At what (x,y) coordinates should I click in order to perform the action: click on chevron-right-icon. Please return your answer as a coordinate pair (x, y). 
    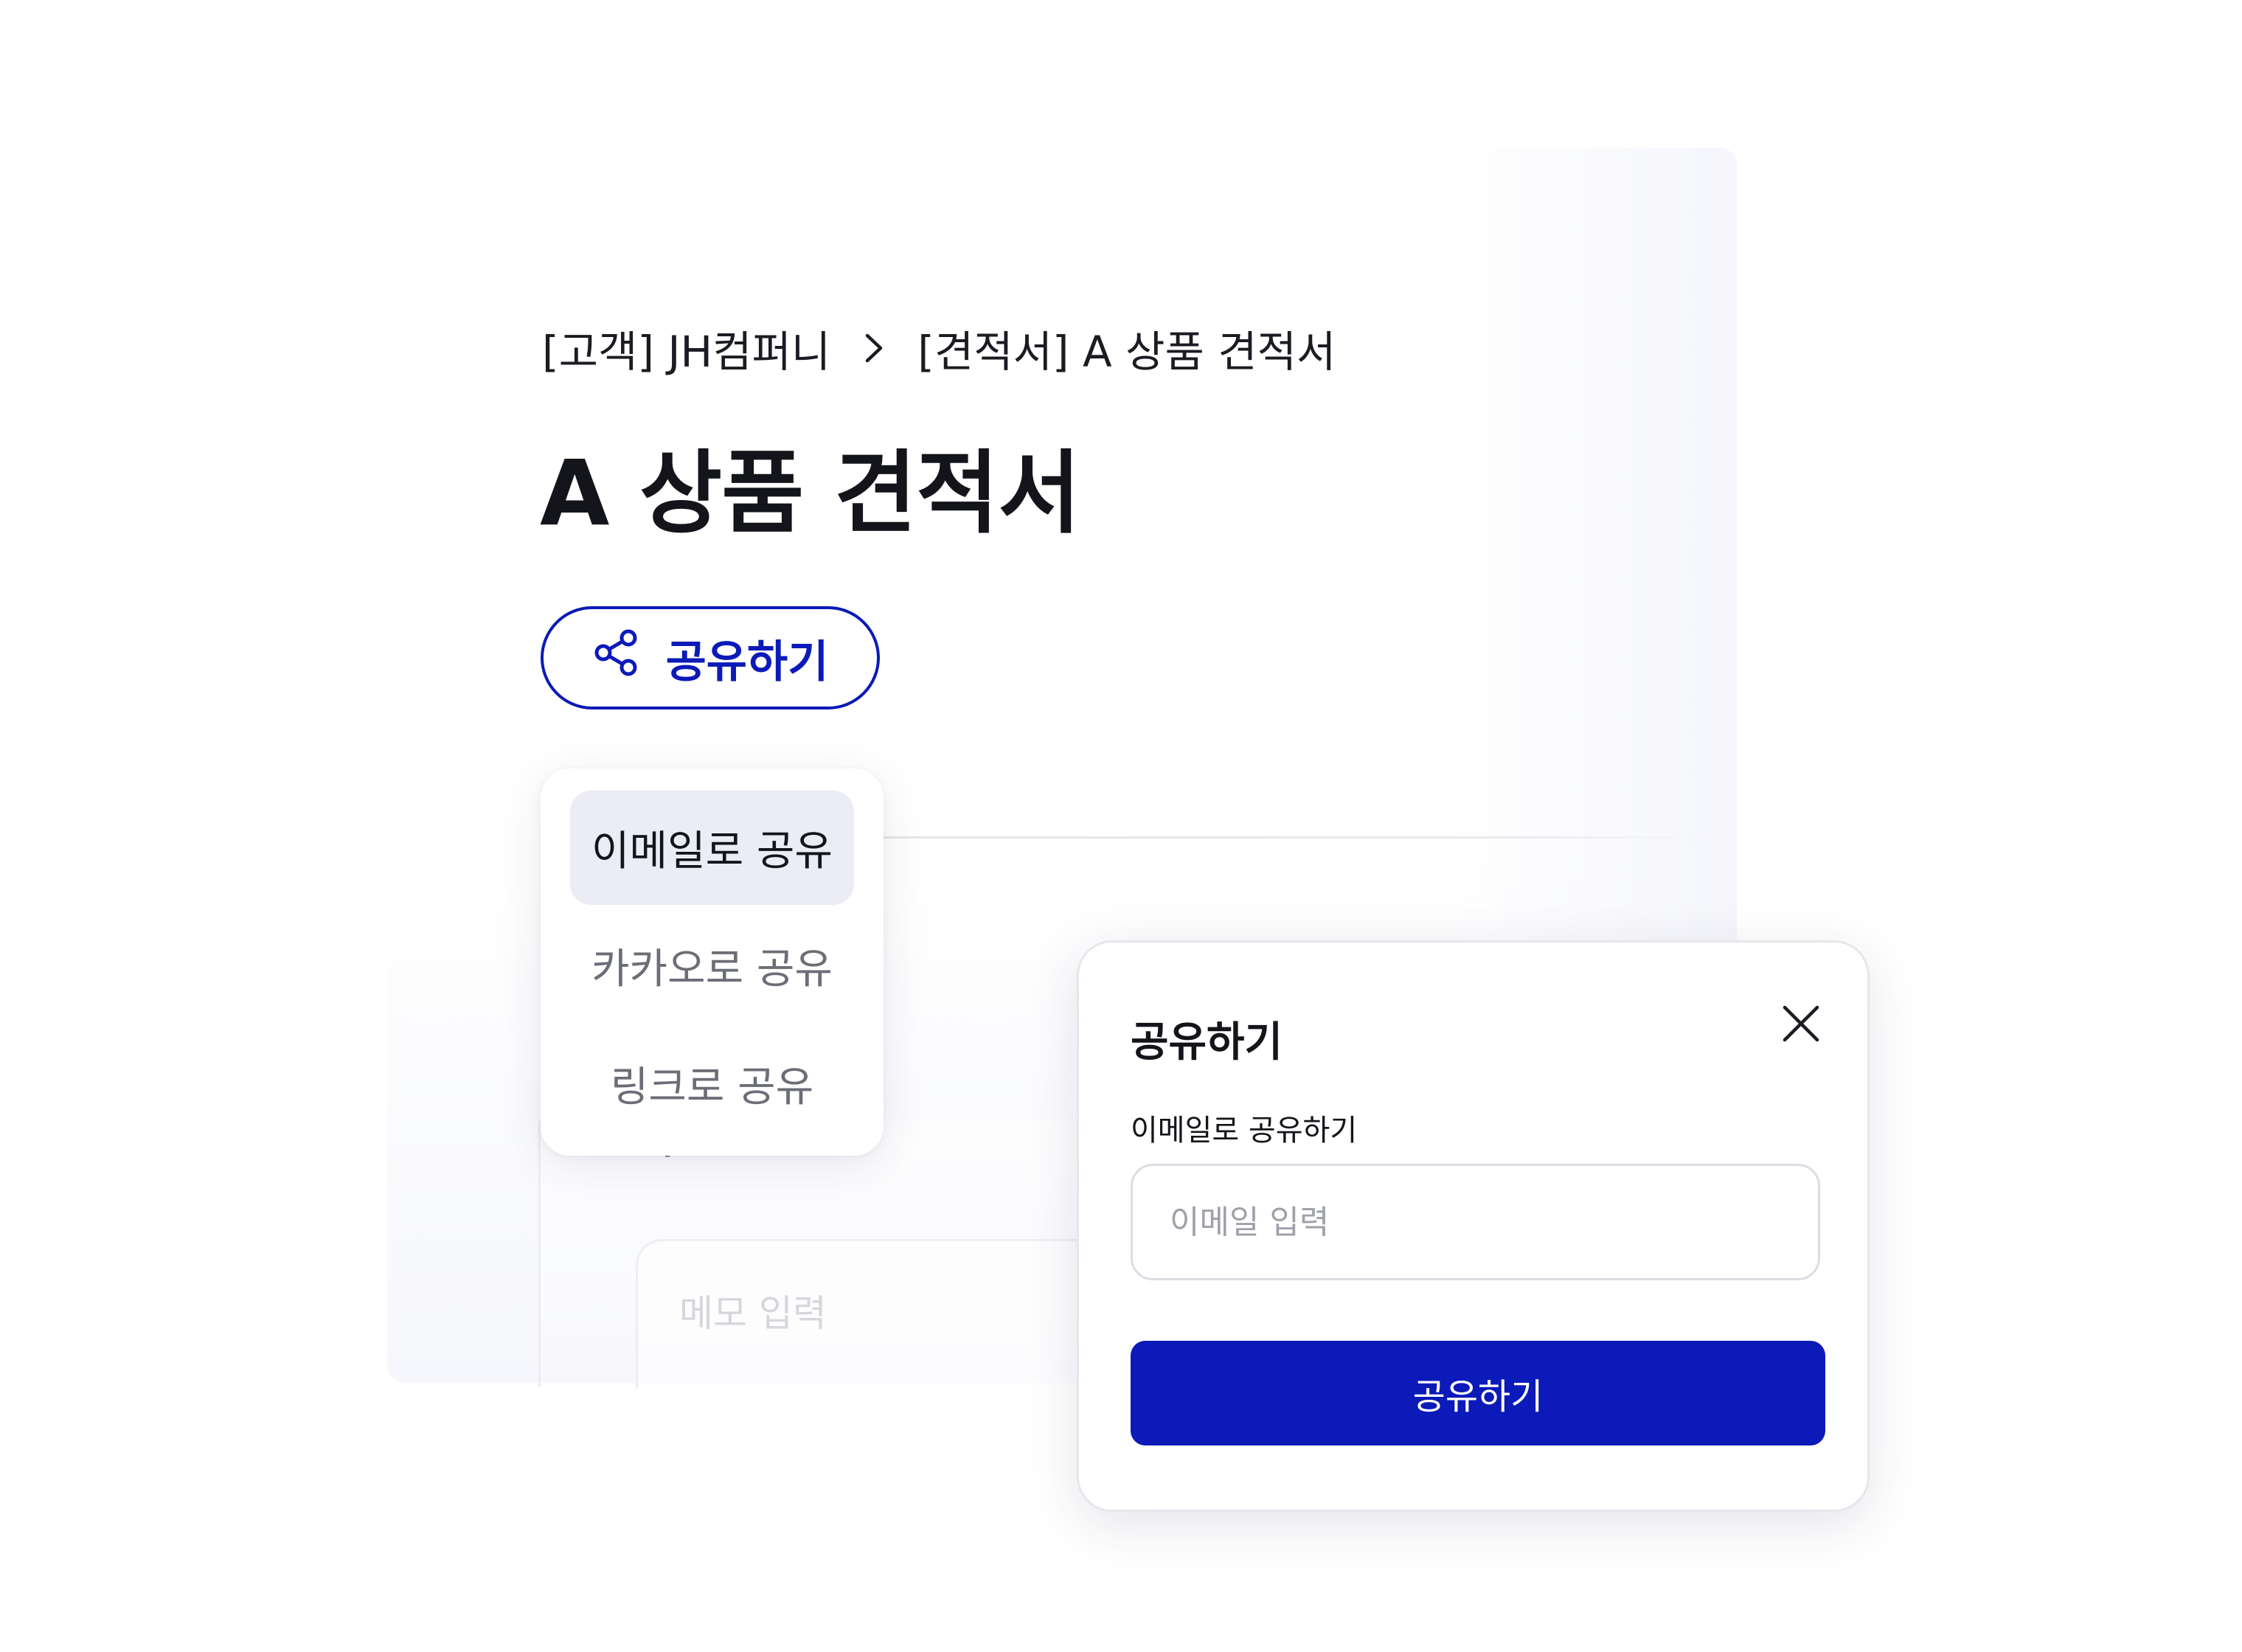
    Looking at the image, I should click on (874, 348).